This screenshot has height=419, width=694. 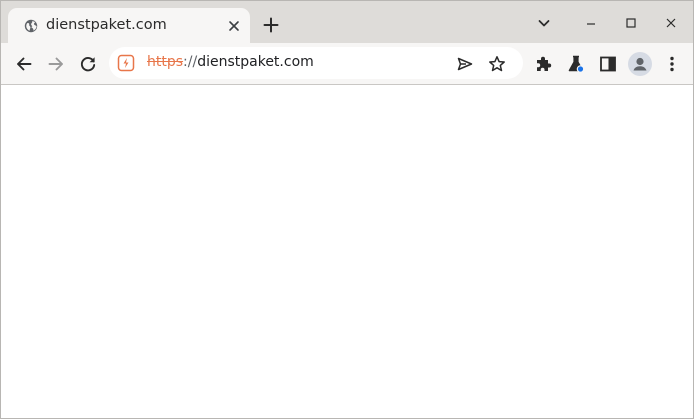 I want to click on tab-strip: dienstpaket.com, so click(x=347, y=22).